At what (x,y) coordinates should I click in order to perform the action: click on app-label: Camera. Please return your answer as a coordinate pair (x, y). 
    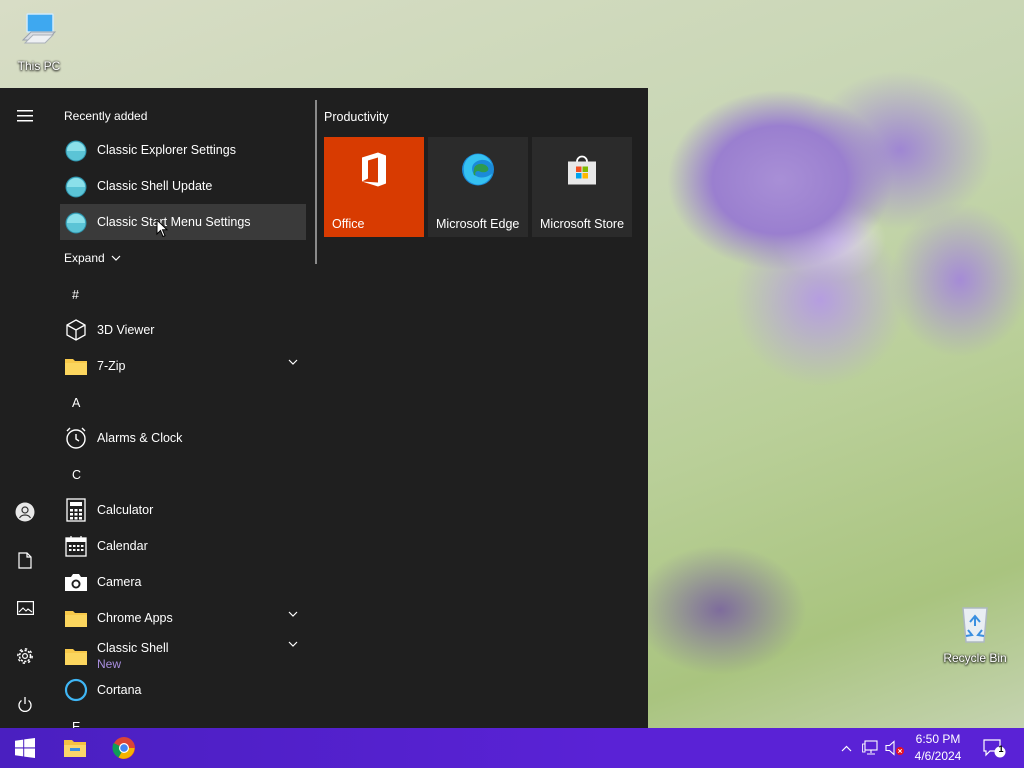
    Looking at the image, I should click on (119, 582).